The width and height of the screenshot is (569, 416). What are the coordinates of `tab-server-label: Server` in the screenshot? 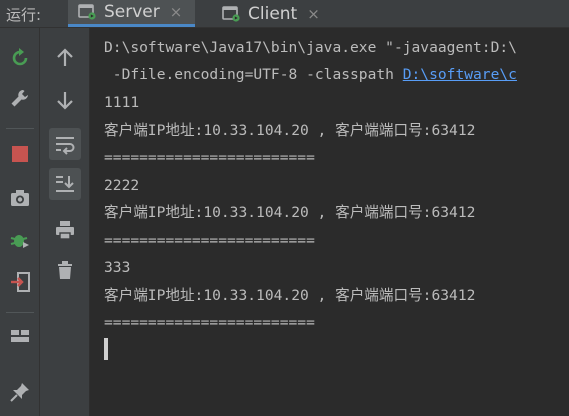 It's located at (132, 12).